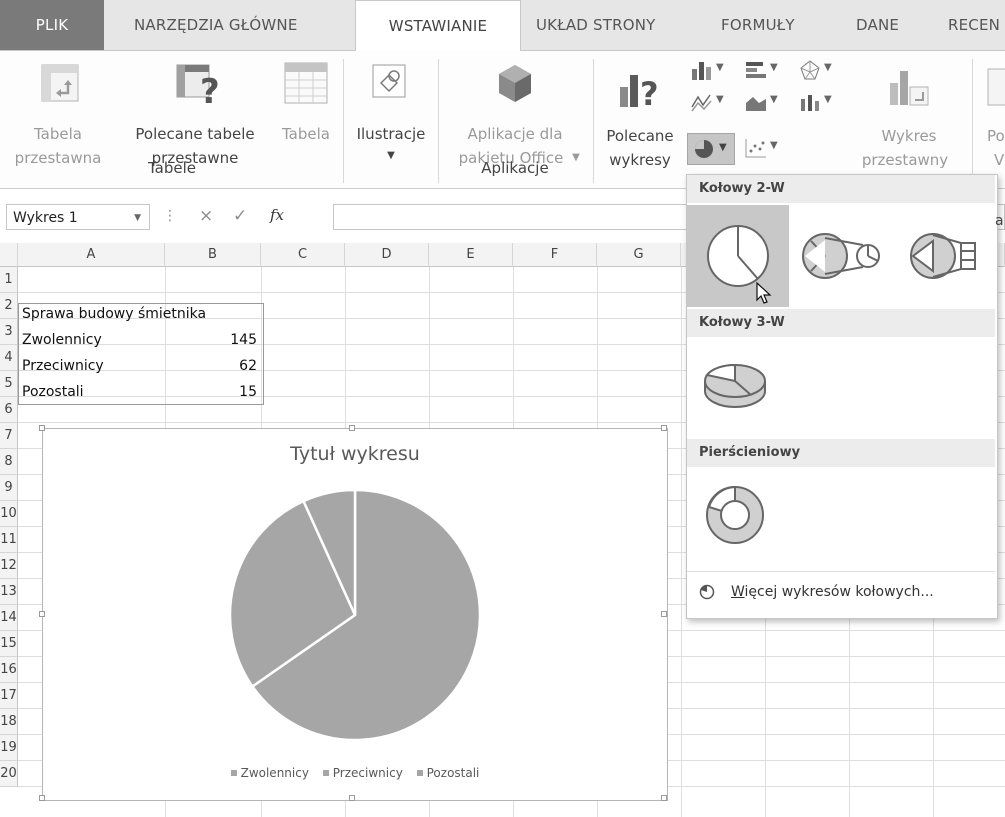 This screenshot has width=1005, height=817. What do you see at coordinates (996, 136) in the screenshot?
I see `edge-label-1: Po` at bounding box center [996, 136].